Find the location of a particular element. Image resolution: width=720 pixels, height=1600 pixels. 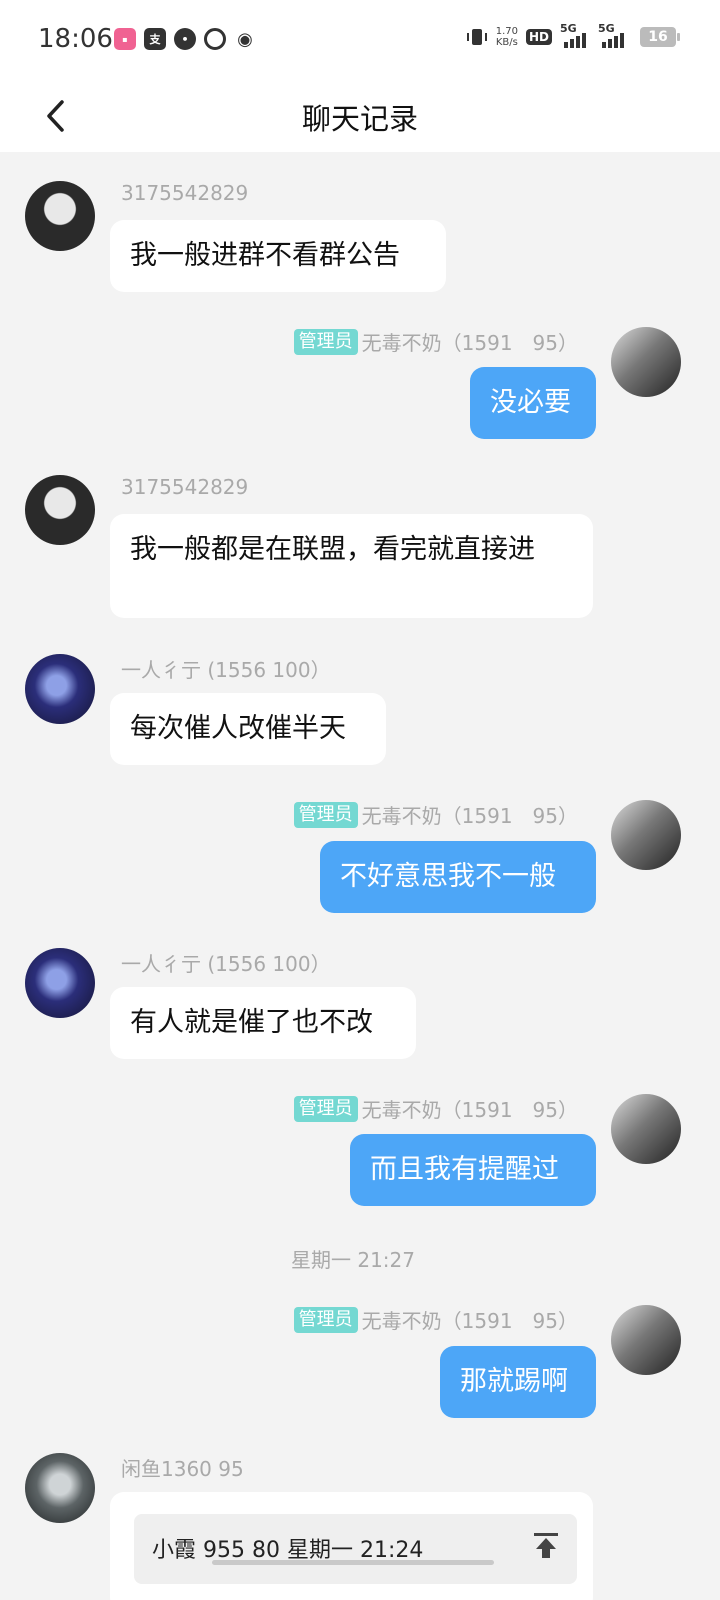

message-bubble: 而且我有提醒过 is located at coordinates (473, 1170).